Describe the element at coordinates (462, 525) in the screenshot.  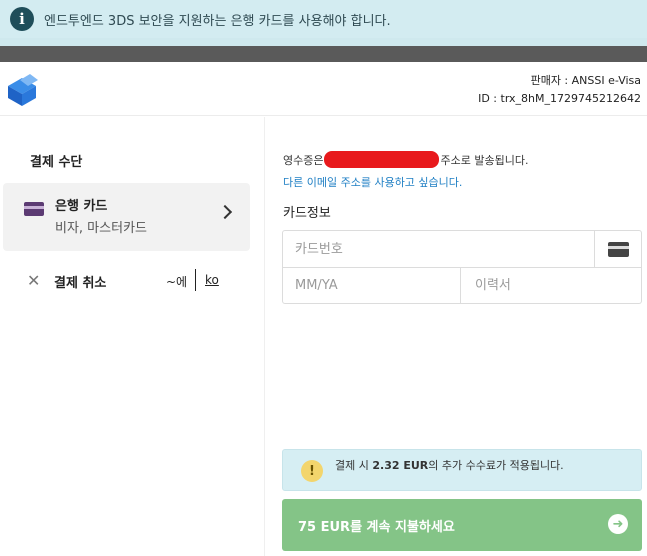
I see `pay-button: 75 EUR를 계속 지불하세요 ➜` at that location.